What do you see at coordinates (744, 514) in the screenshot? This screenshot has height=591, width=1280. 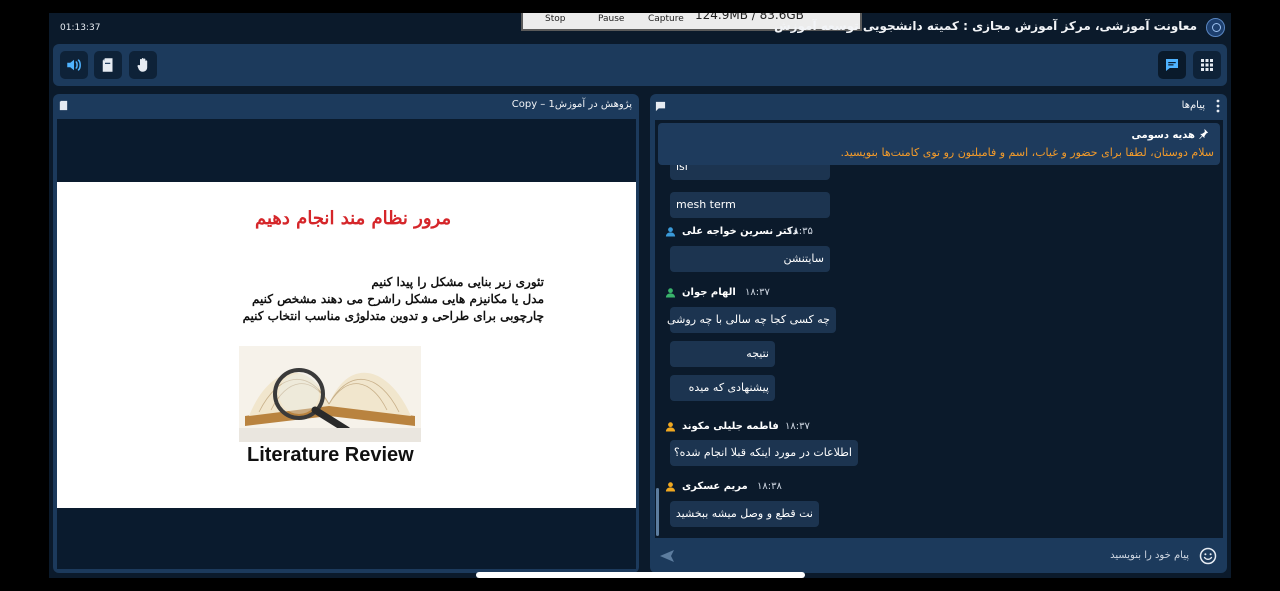 I see `chat-bubble: نت قطع و وصل میشه ببخشید` at bounding box center [744, 514].